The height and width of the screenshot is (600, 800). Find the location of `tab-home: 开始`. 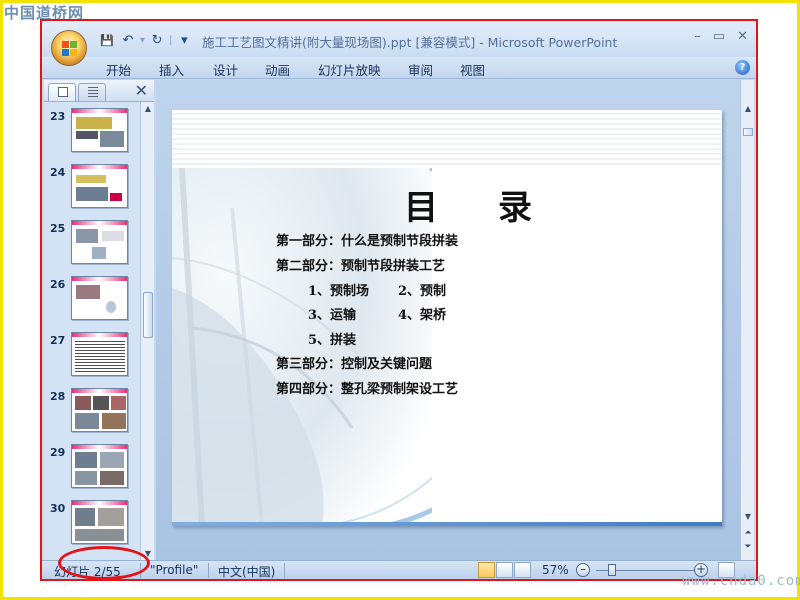

tab-home: 开始 is located at coordinates (118, 69).